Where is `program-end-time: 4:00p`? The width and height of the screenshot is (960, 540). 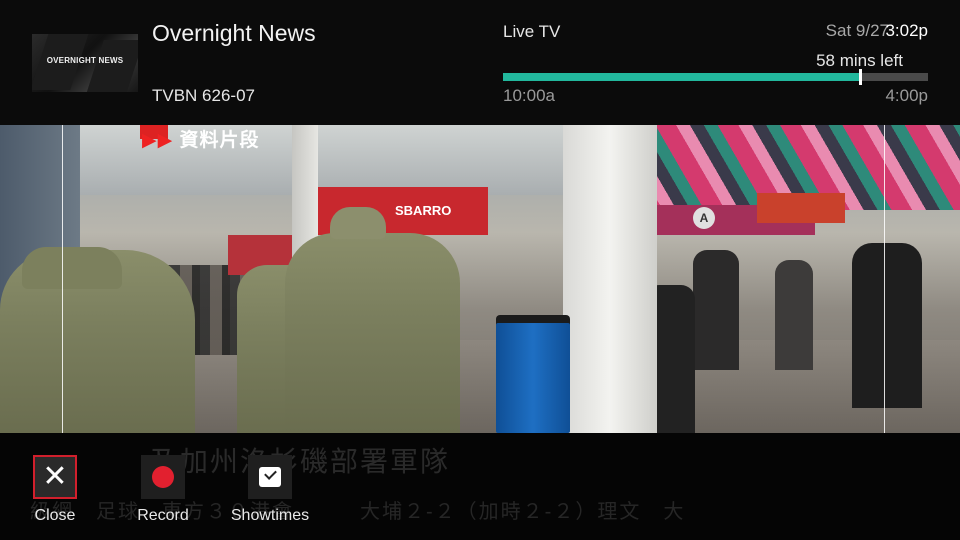
program-end-time: 4:00p is located at coordinates (906, 95).